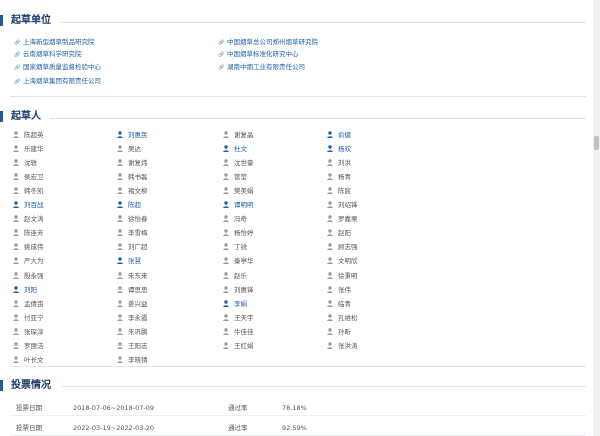 The image size is (600, 436). Describe the element at coordinates (348, 261) in the screenshot. I see `drafter-name: 文明欣` at that location.